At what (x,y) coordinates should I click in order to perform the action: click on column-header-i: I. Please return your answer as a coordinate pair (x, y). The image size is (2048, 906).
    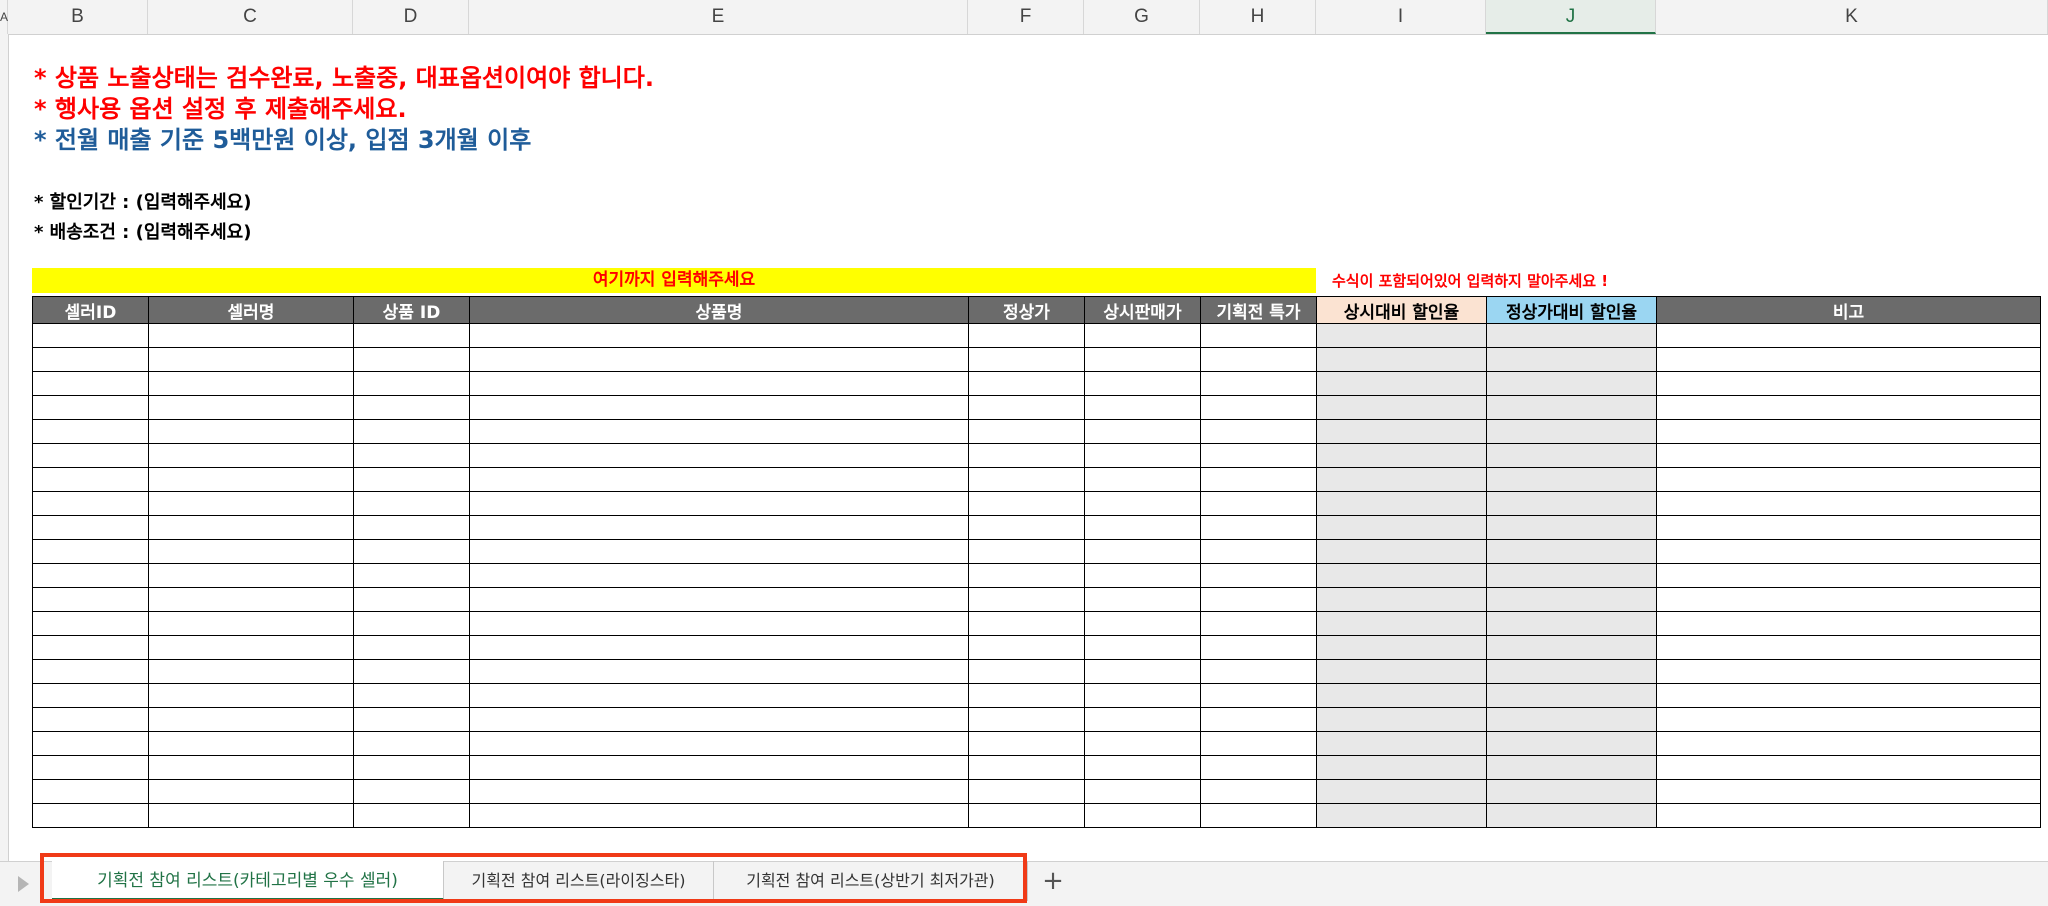
    Looking at the image, I should click on (1401, 17).